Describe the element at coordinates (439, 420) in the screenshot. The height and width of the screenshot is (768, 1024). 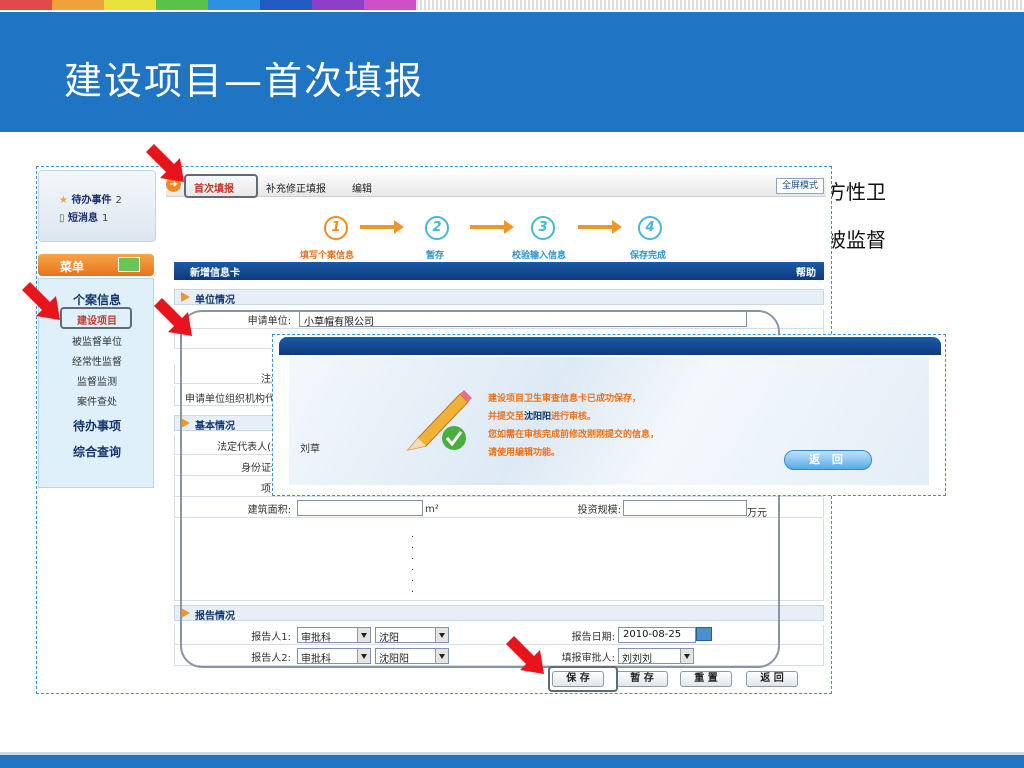
I see `pencil-check-icon` at that location.